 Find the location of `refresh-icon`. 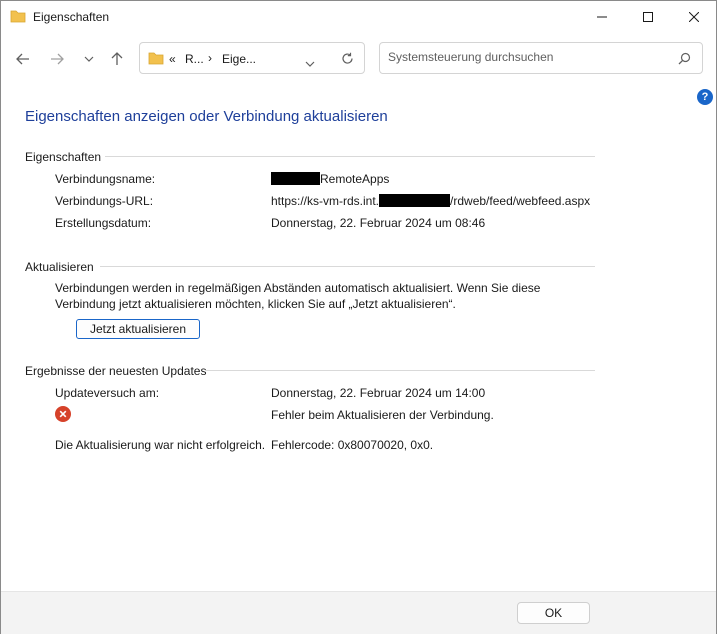

refresh-icon is located at coordinates (347, 60).